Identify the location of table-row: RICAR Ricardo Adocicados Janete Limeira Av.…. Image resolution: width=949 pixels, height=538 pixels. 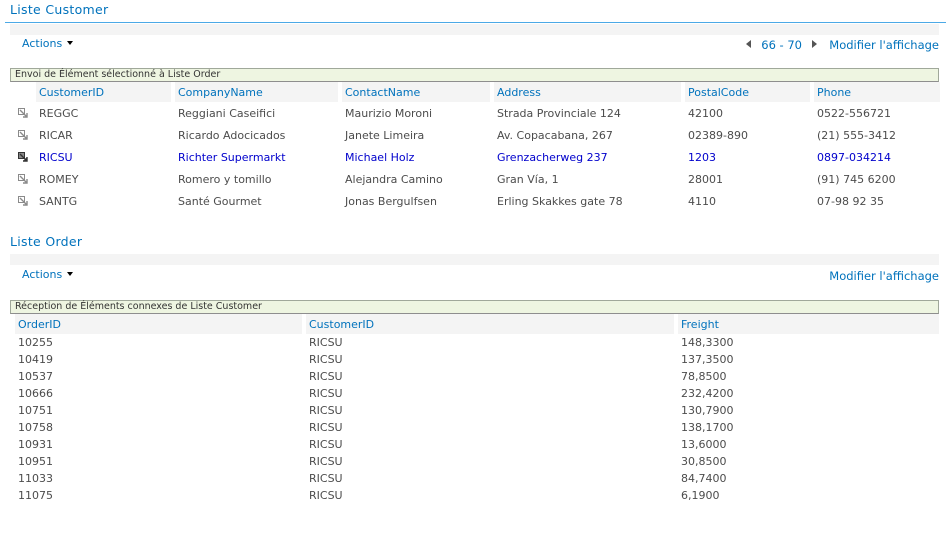
(475, 135).